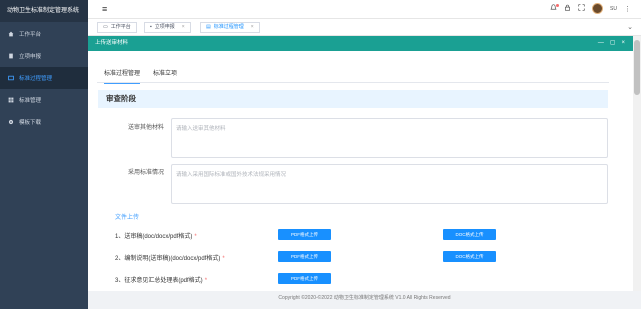 The width and height of the screenshot is (641, 309). I want to click on file-label-draft: 1、送审稿(doc/docx/pdf格式) *, so click(156, 235).